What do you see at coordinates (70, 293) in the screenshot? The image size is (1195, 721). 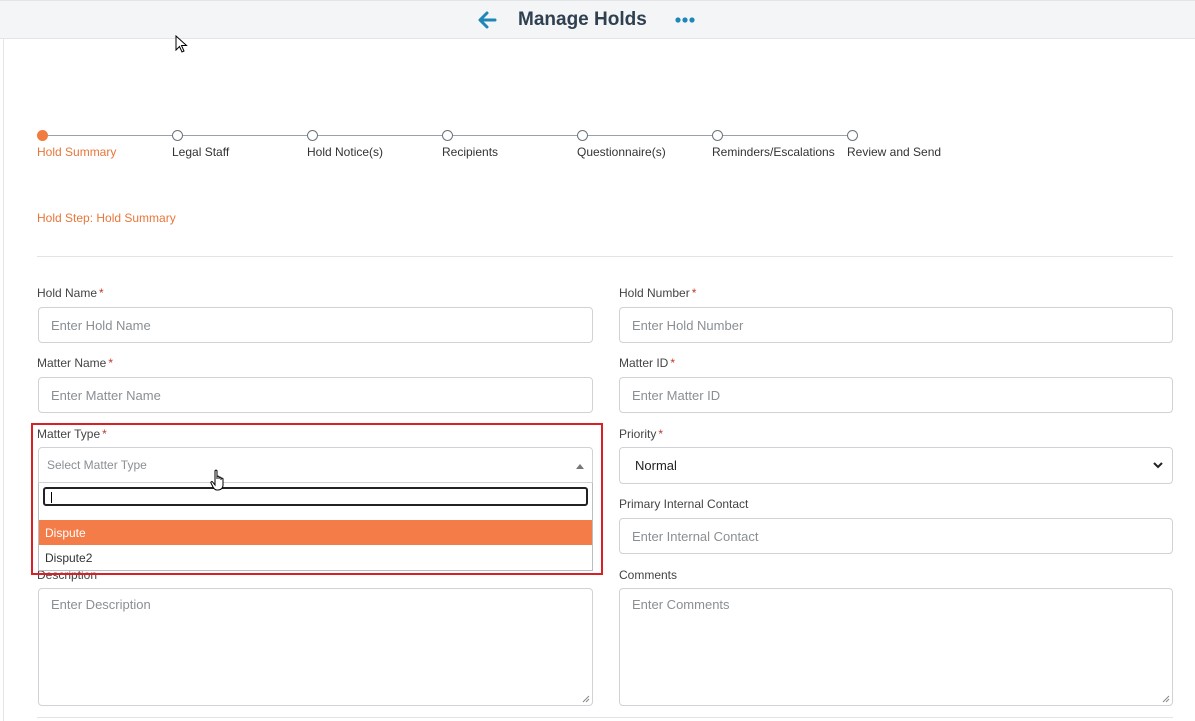 I see `hold-name-label: Hold Name *` at bounding box center [70, 293].